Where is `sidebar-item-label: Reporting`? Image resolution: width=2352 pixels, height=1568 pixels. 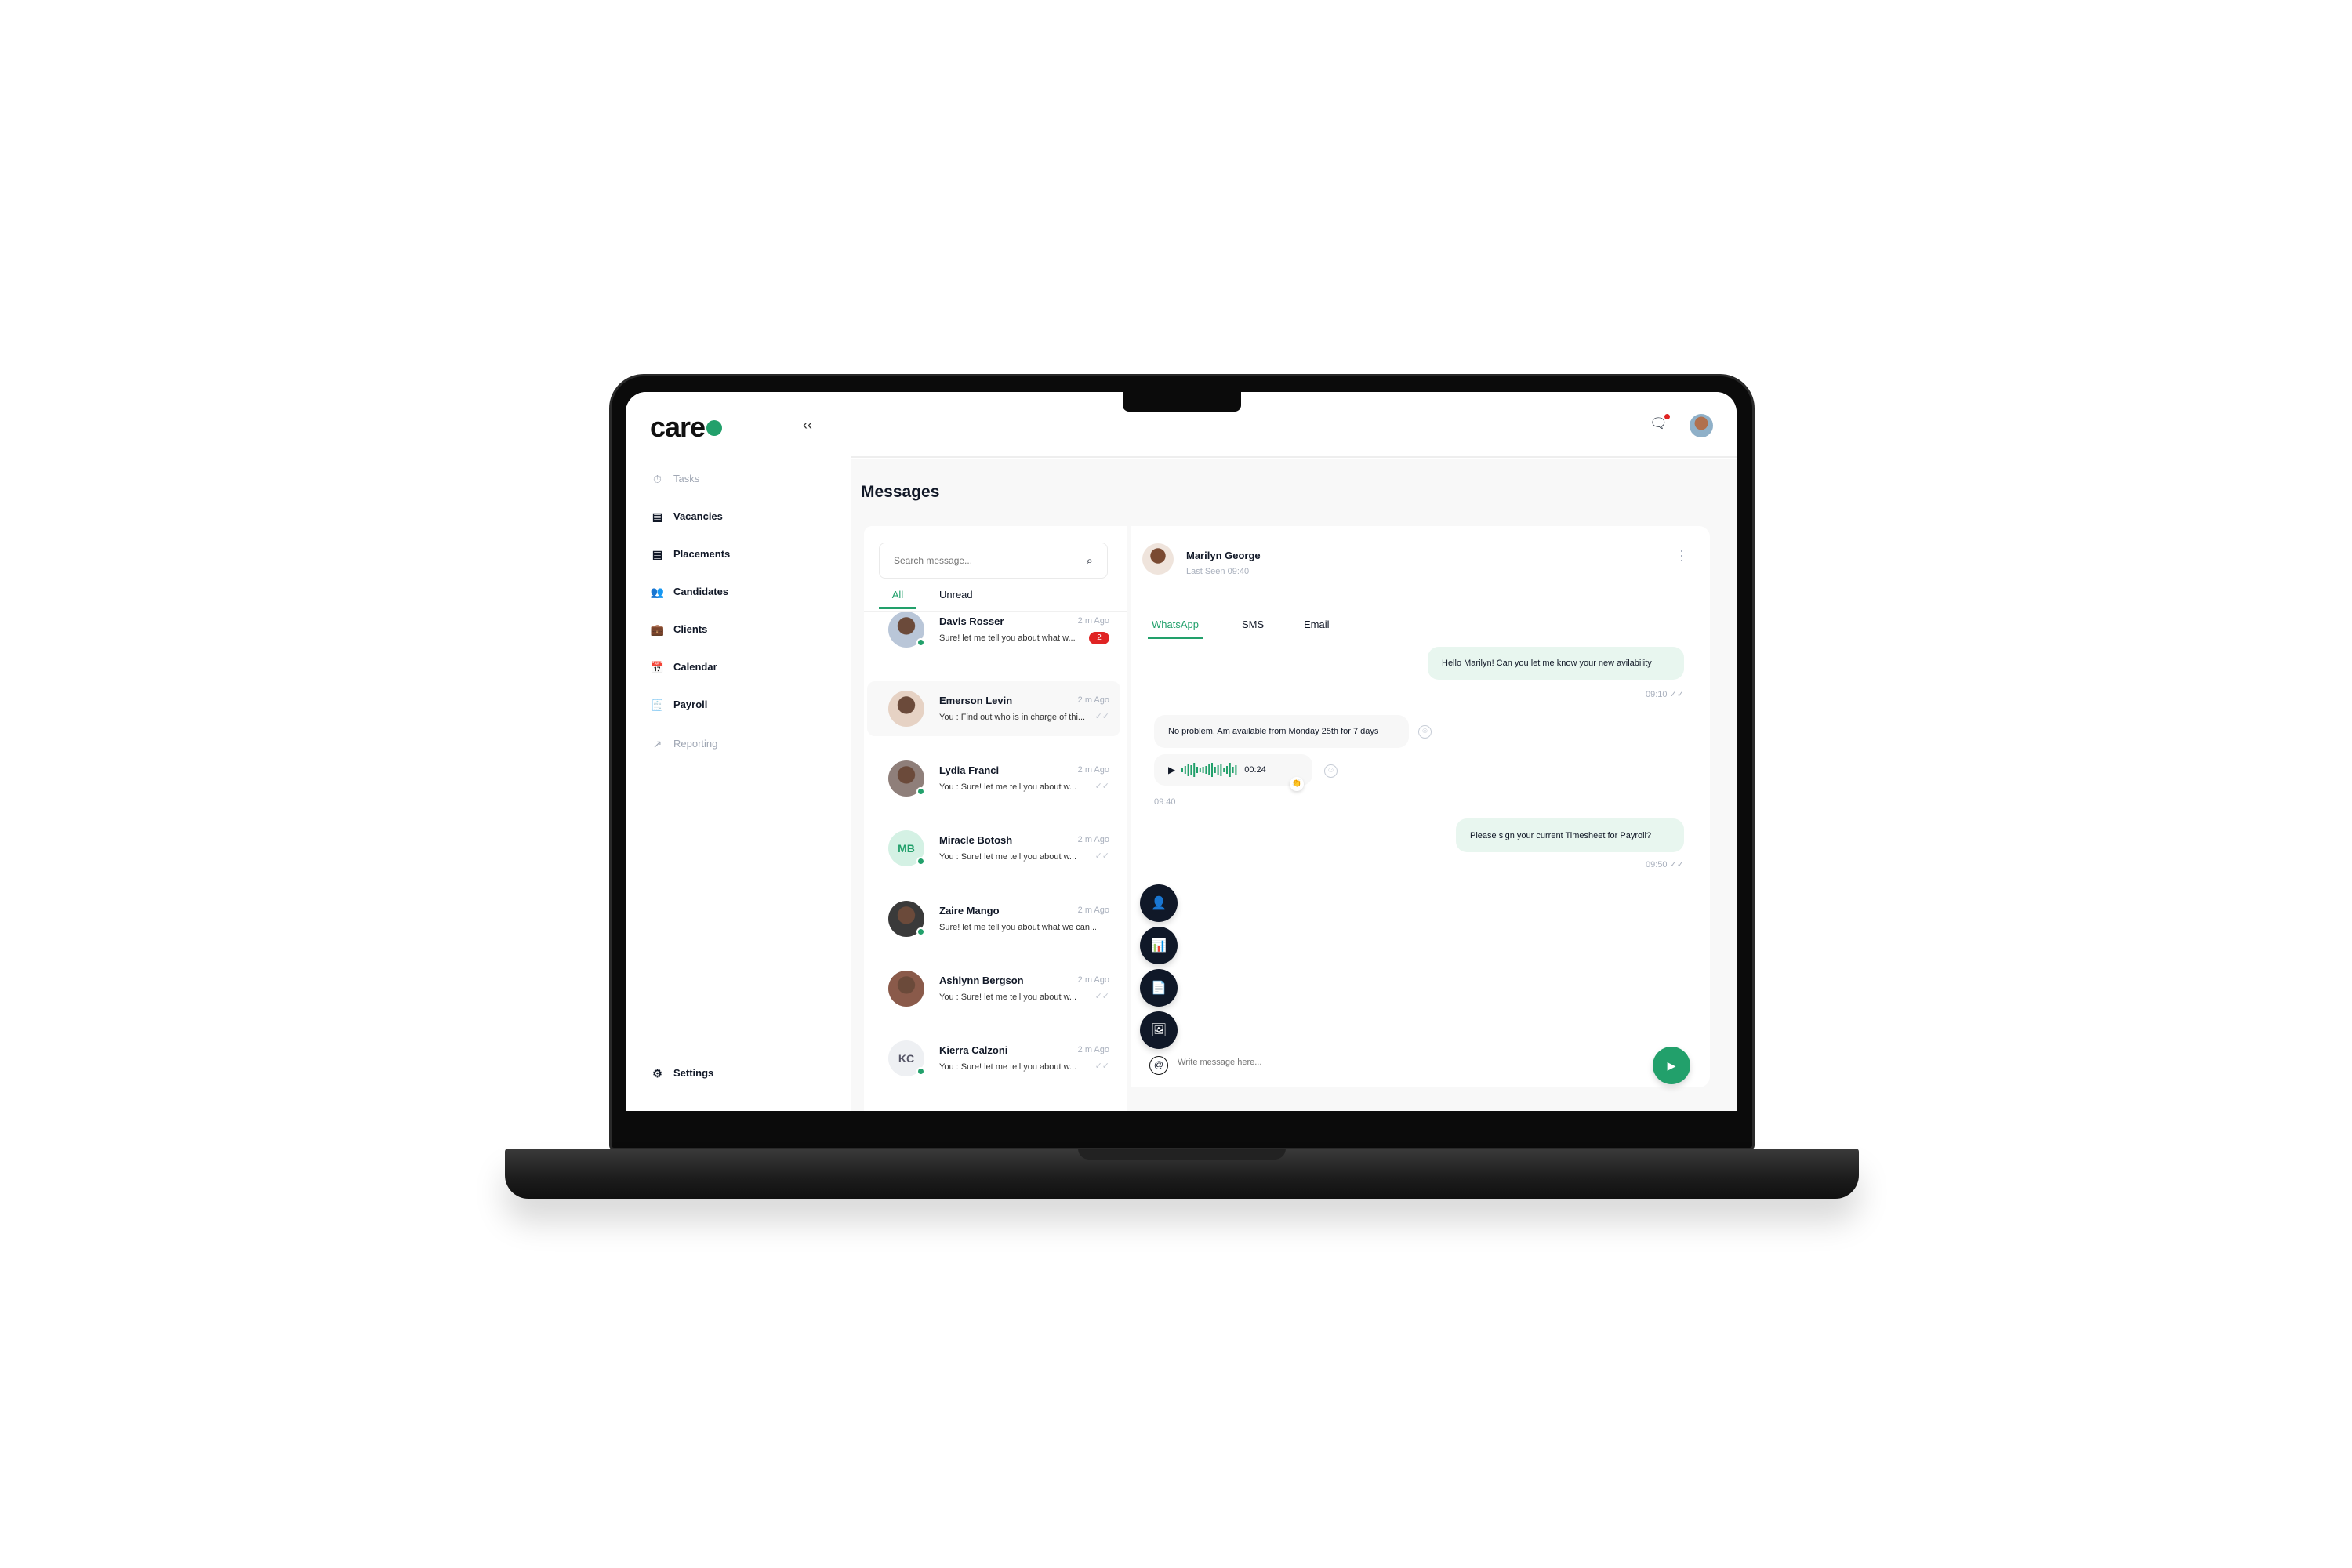 sidebar-item-label: Reporting is located at coordinates (695, 744).